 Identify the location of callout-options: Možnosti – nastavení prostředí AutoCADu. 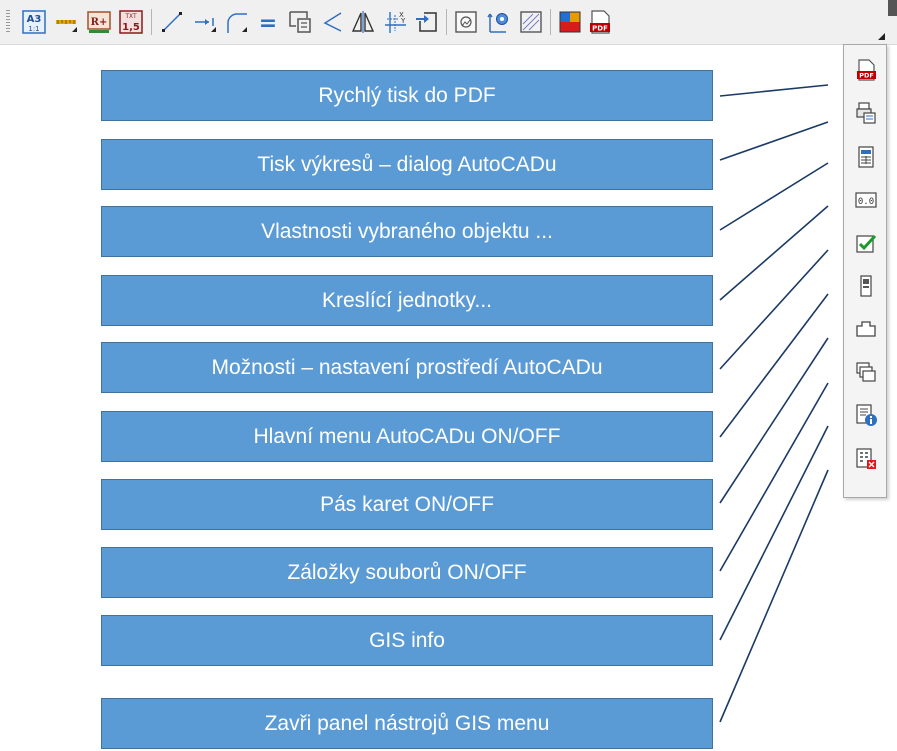
(407, 367).